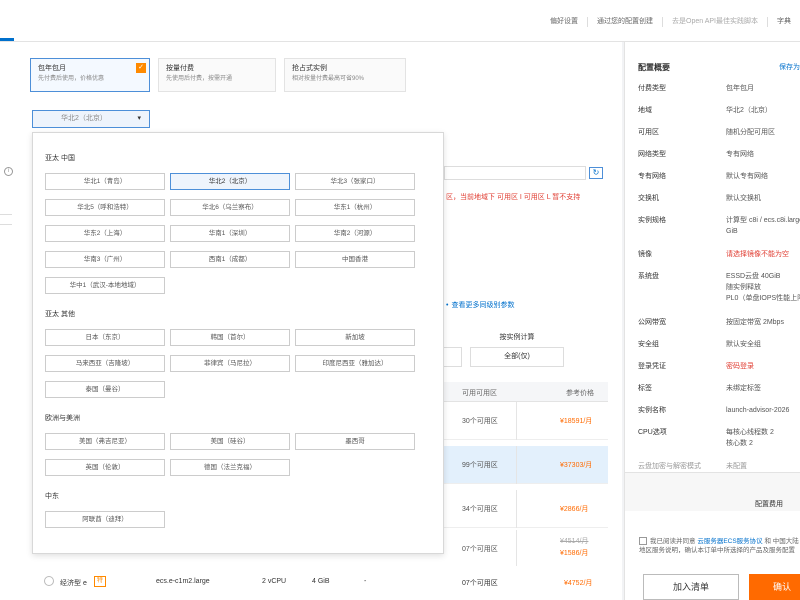  I want to click on summary-key: 实例规格, so click(652, 220).